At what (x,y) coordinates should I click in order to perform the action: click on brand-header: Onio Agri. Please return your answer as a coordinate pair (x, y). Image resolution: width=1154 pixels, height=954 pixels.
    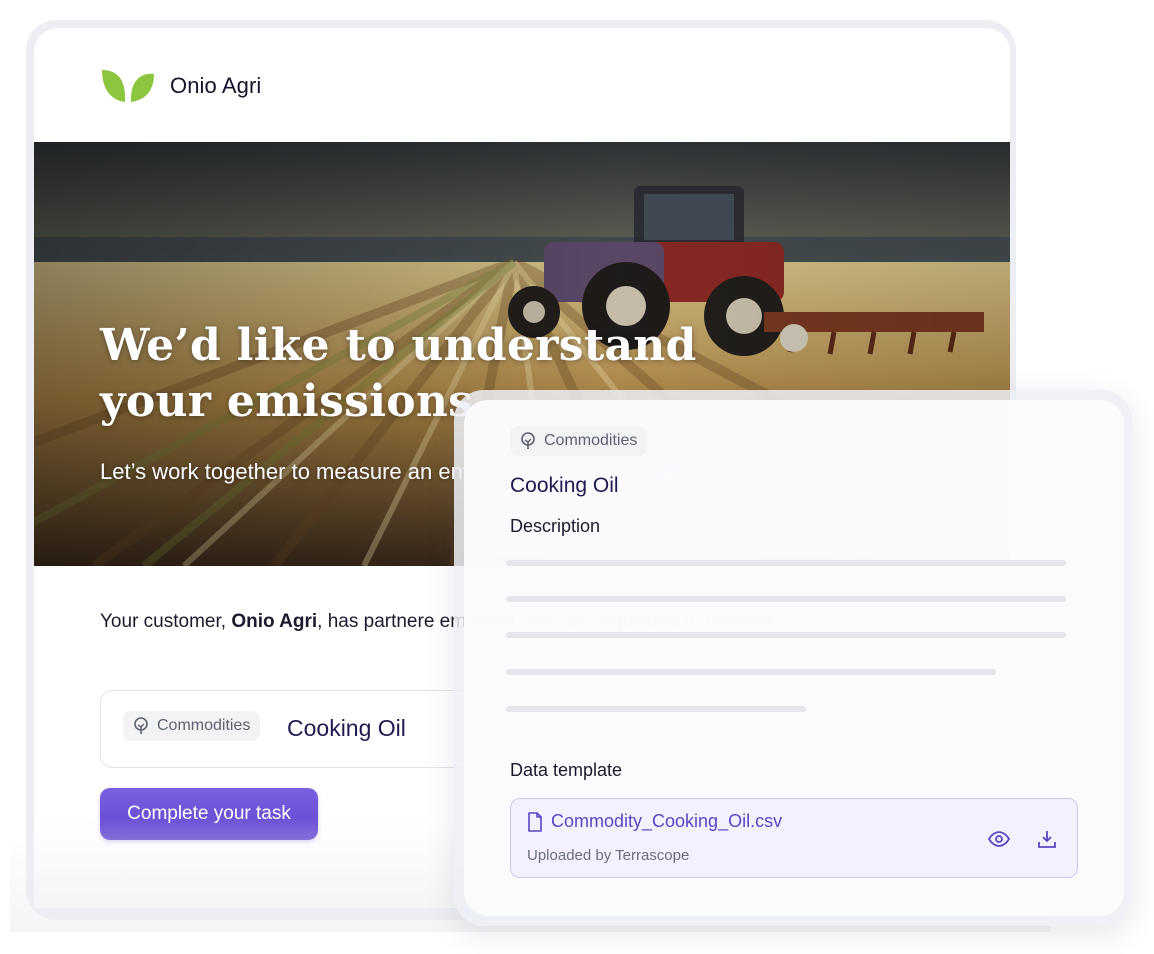
    Looking at the image, I should click on (180, 86).